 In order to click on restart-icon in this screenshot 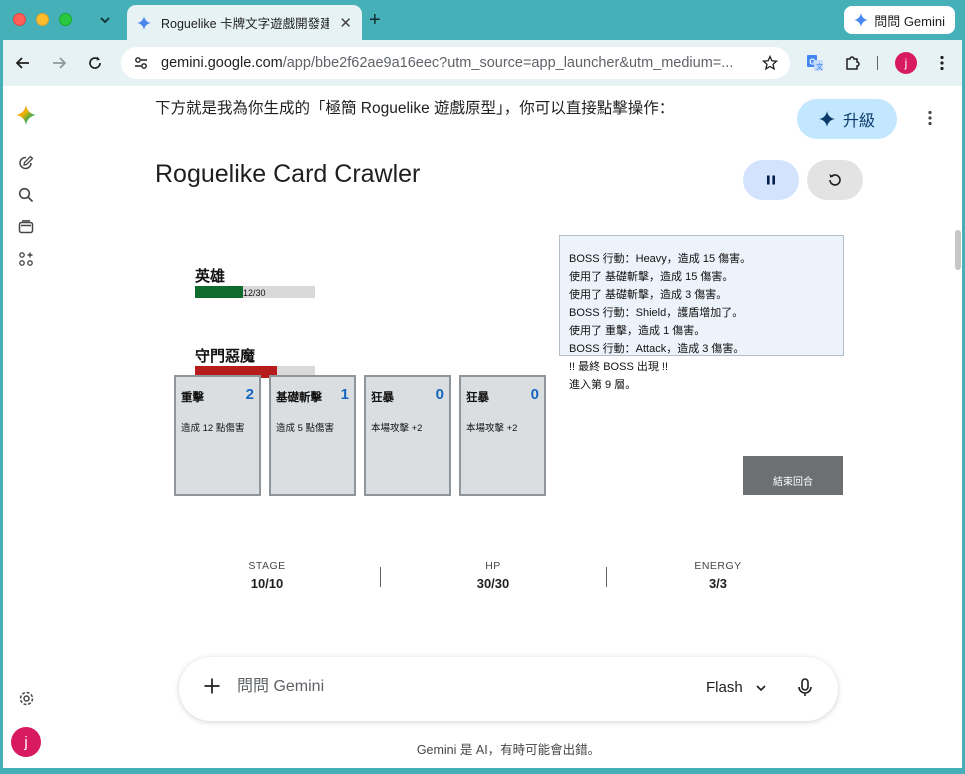, I will do `click(835, 180)`.